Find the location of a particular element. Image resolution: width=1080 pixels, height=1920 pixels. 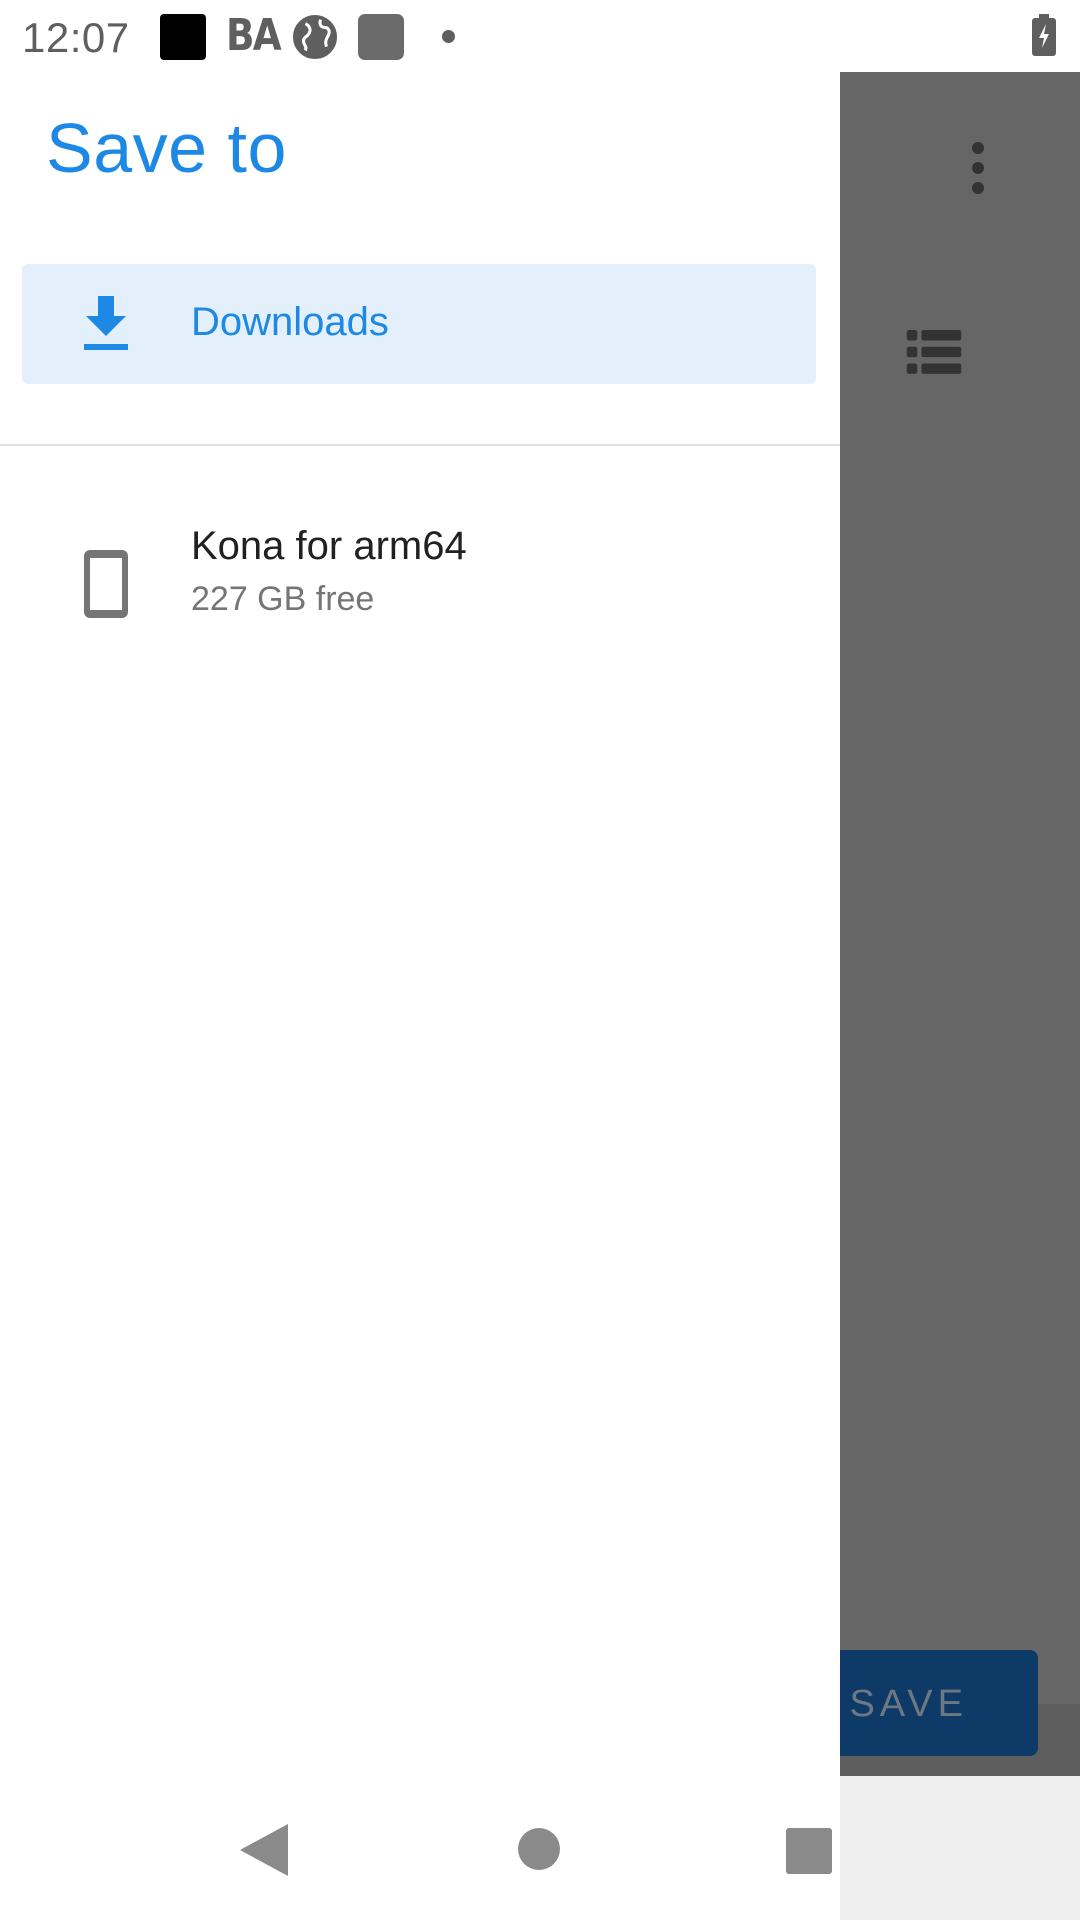

home-icon is located at coordinates (539, 1849).